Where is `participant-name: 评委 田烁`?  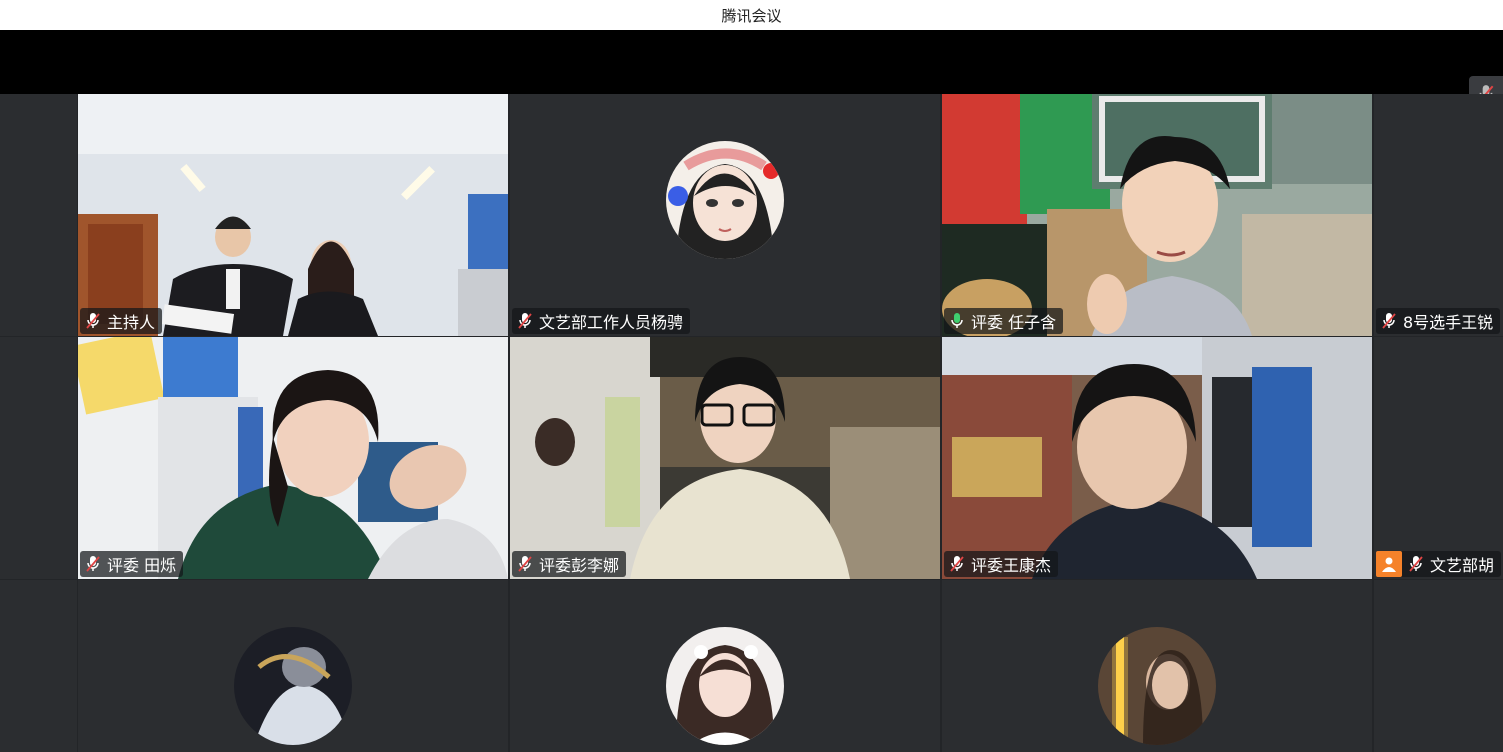
participant-name: 评委 田烁 is located at coordinates (142, 565).